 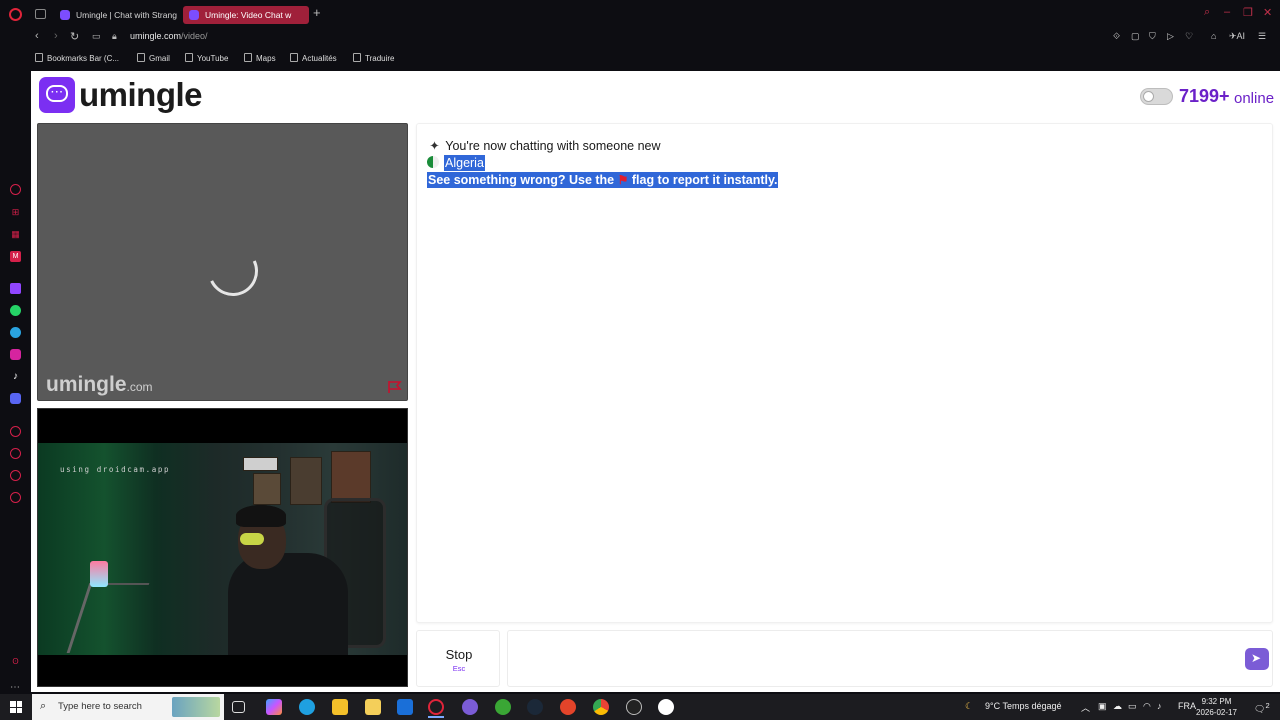 I want to click on bookmark-actualites: Actualités, so click(x=313, y=58).